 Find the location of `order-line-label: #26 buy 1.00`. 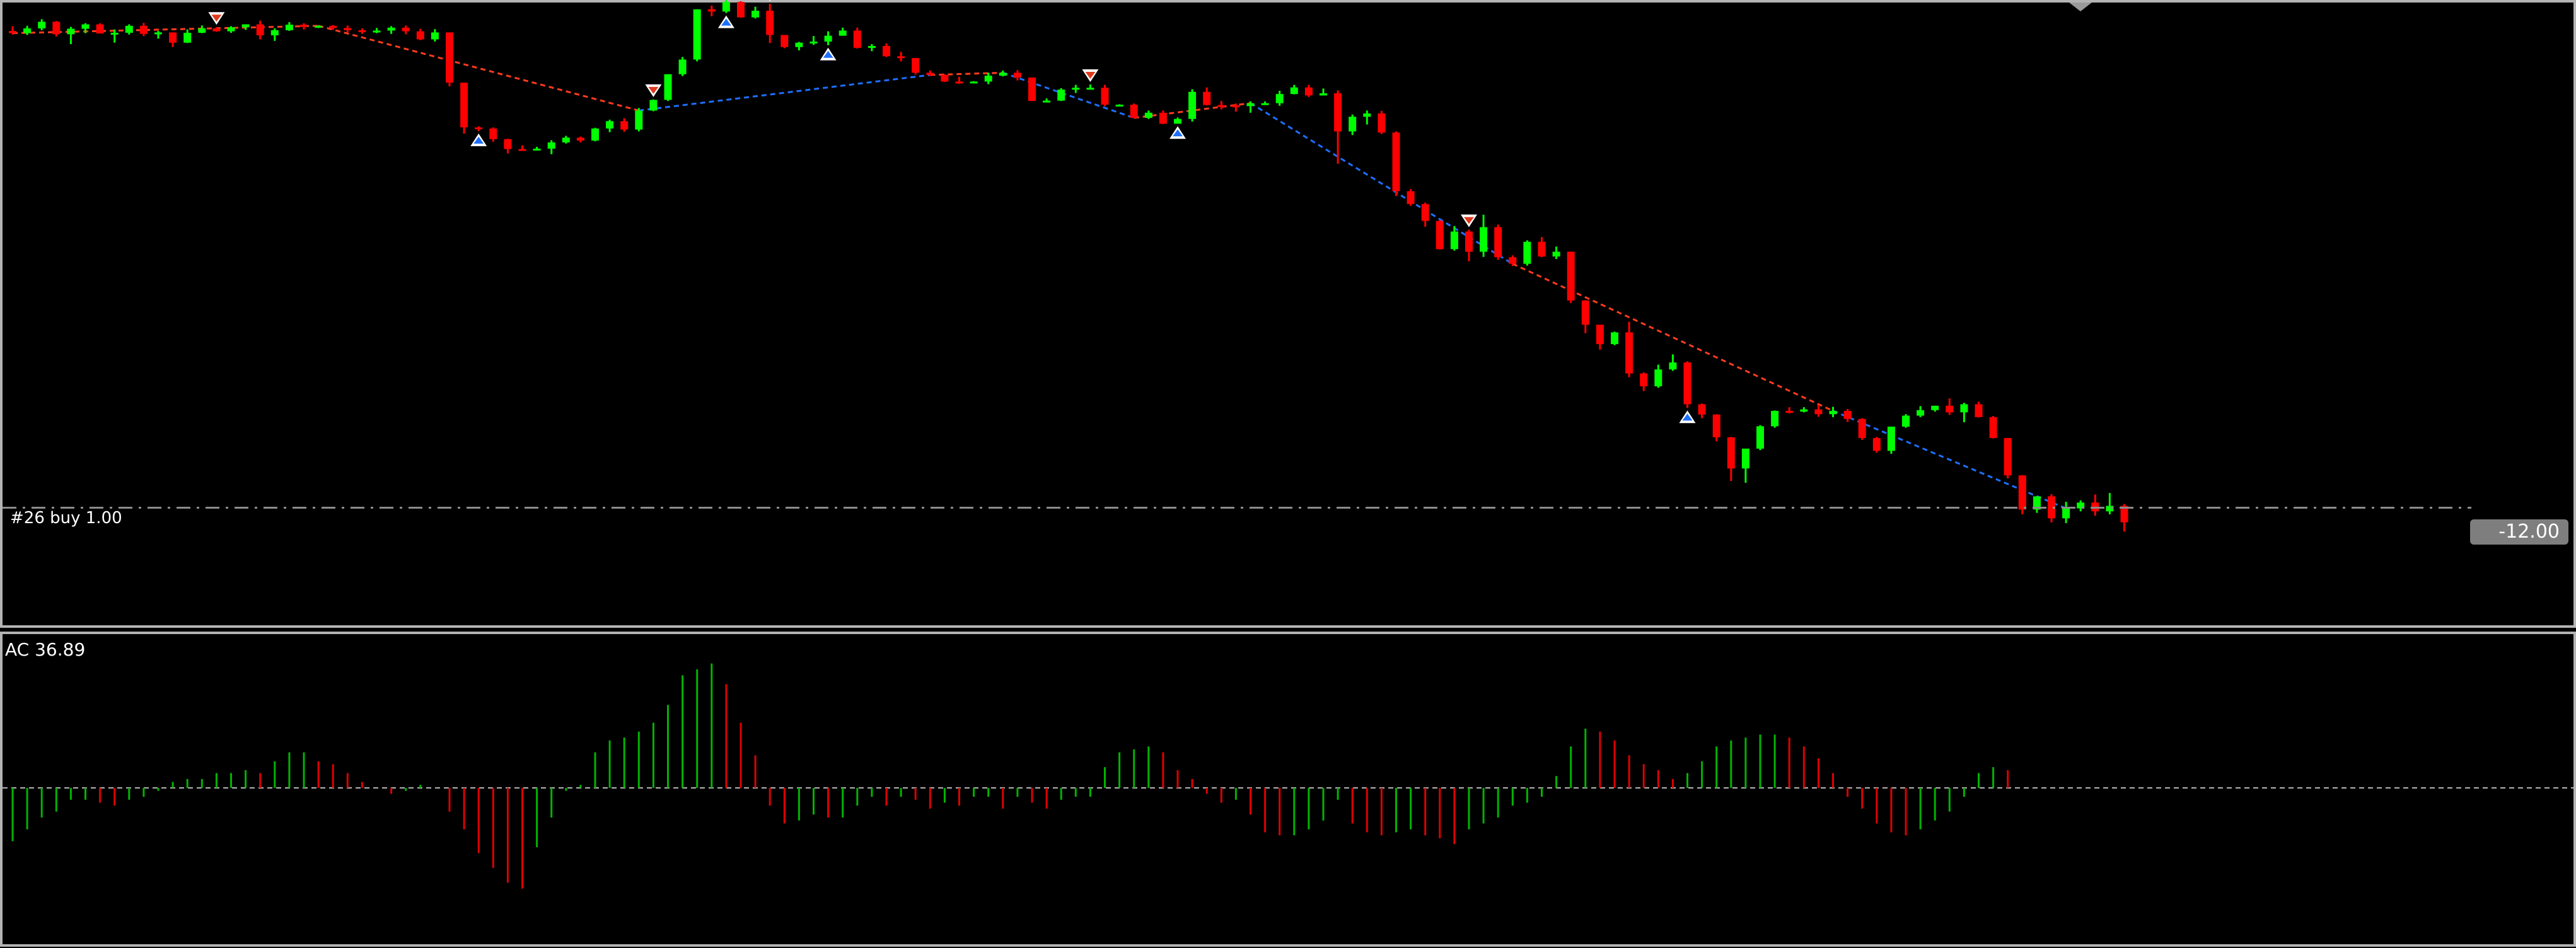

order-line-label: #26 buy 1.00 is located at coordinates (66, 518).